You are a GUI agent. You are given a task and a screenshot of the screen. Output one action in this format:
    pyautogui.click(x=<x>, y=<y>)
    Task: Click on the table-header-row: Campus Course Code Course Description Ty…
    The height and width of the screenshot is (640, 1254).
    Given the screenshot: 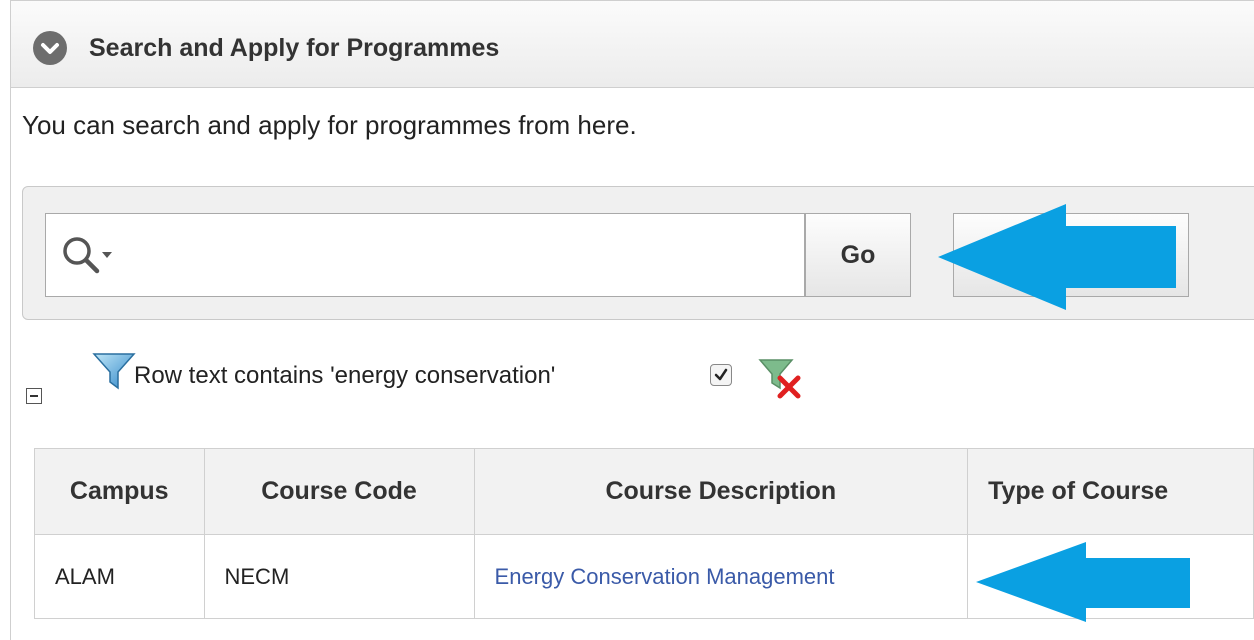 What is the action you would take?
    pyautogui.click(x=644, y=491)
    